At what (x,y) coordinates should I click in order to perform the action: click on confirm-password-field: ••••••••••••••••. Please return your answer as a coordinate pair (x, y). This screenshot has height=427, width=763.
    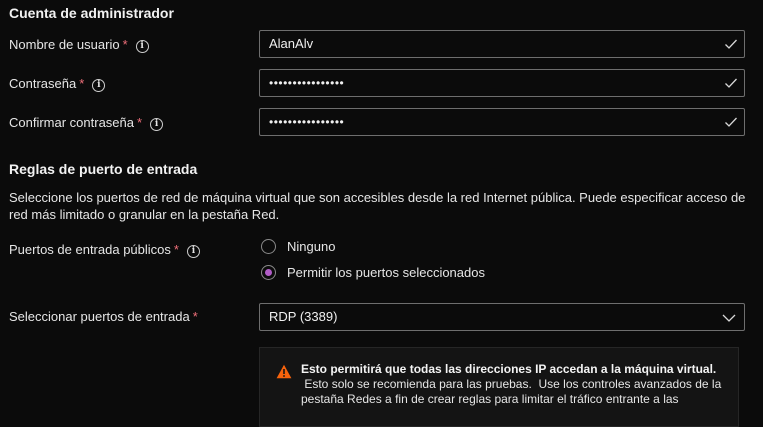
    Looking at the image, I should click on (502, 122).